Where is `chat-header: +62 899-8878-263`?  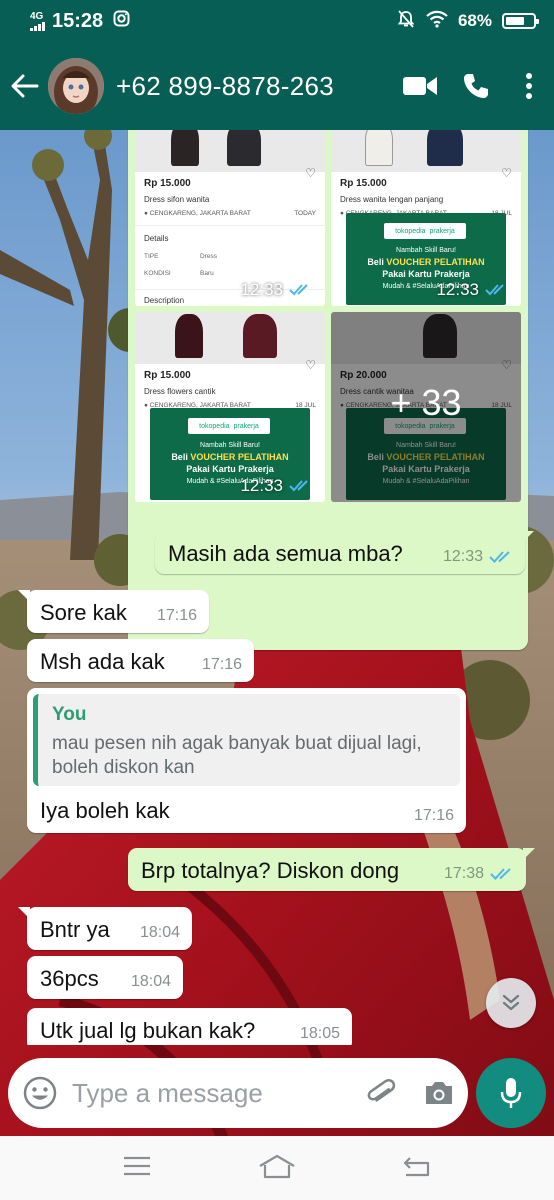
chat-header: +62 899-8878-263 is located at coordinates (277, 86).